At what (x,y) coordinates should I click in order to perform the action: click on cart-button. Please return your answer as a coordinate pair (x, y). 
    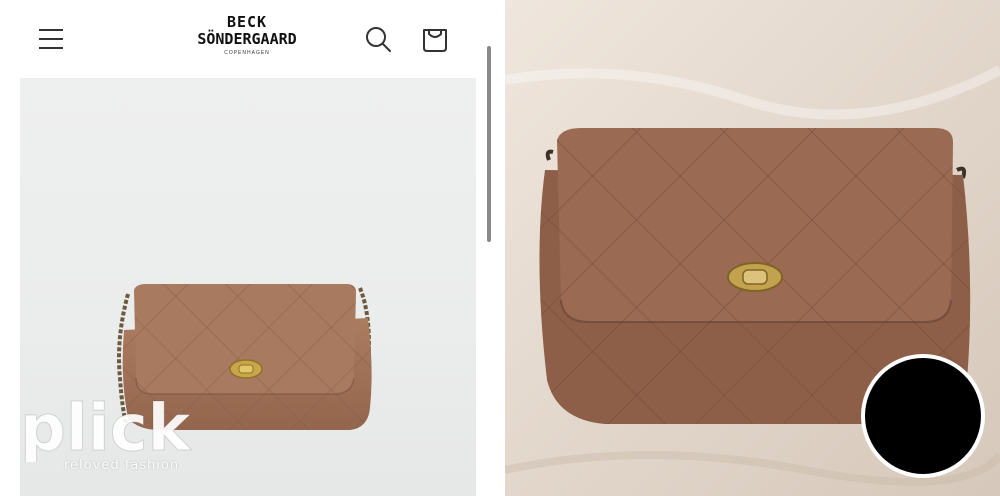
    Looking at the image, I should click on (435, 40).